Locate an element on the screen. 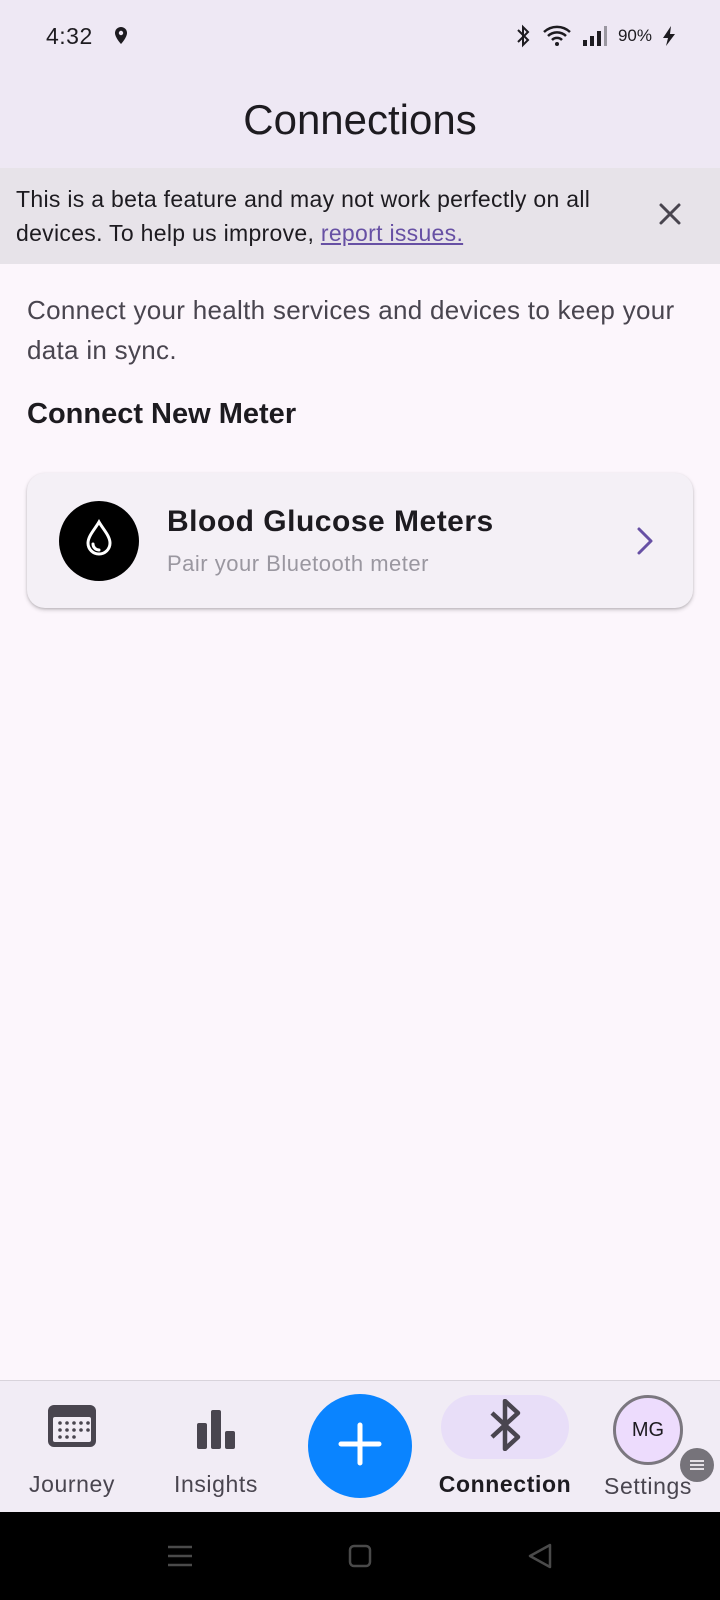 This screenshot has height=1600, width=720. page-title: Connections is located at coordinates (360, 119).